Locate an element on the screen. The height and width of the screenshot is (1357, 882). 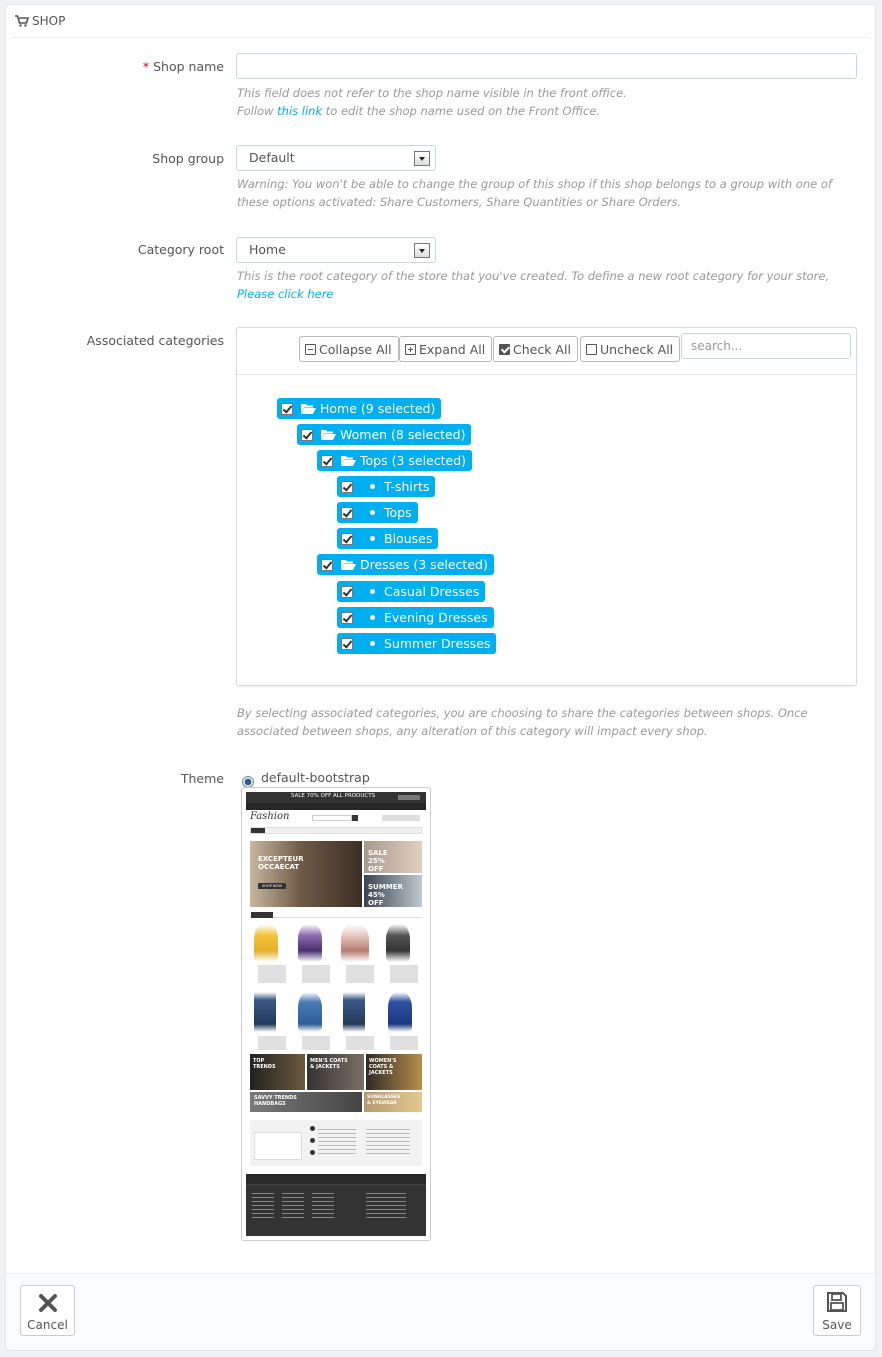
tree-node-evening-dresses: Evening Dresses is located at coordinates (415, 617).